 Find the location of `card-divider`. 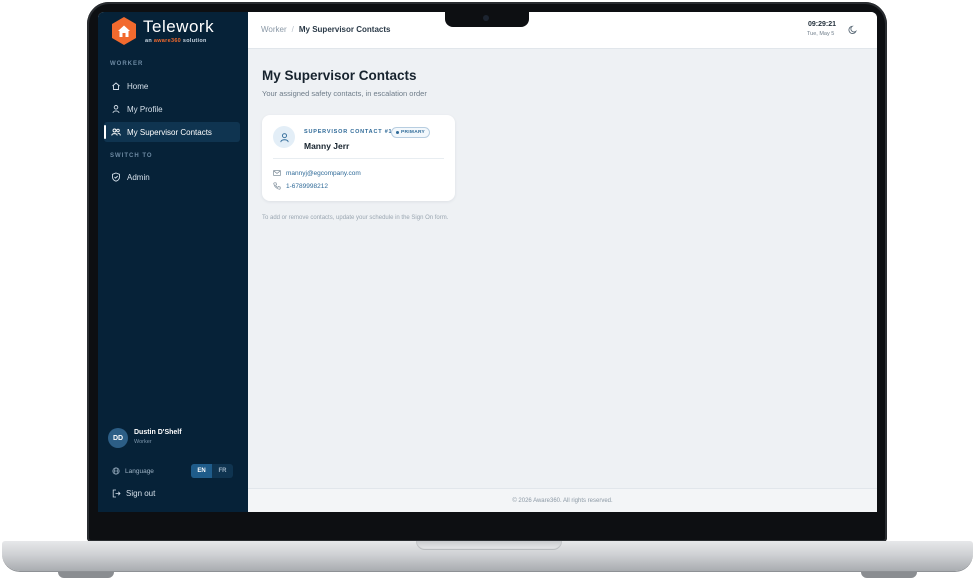

card-divider is located at coordinates (358, 158).